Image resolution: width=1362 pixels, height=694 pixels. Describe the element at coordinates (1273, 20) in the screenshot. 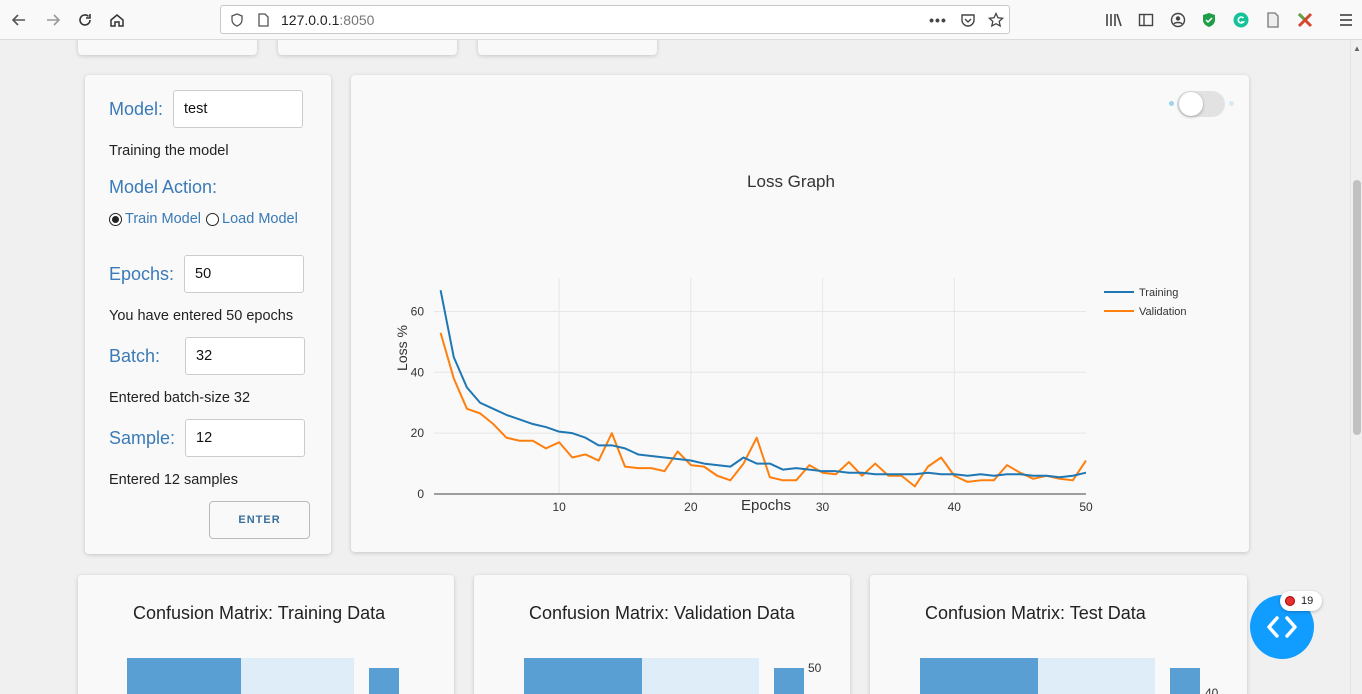

I see `reader-icon` at that location.